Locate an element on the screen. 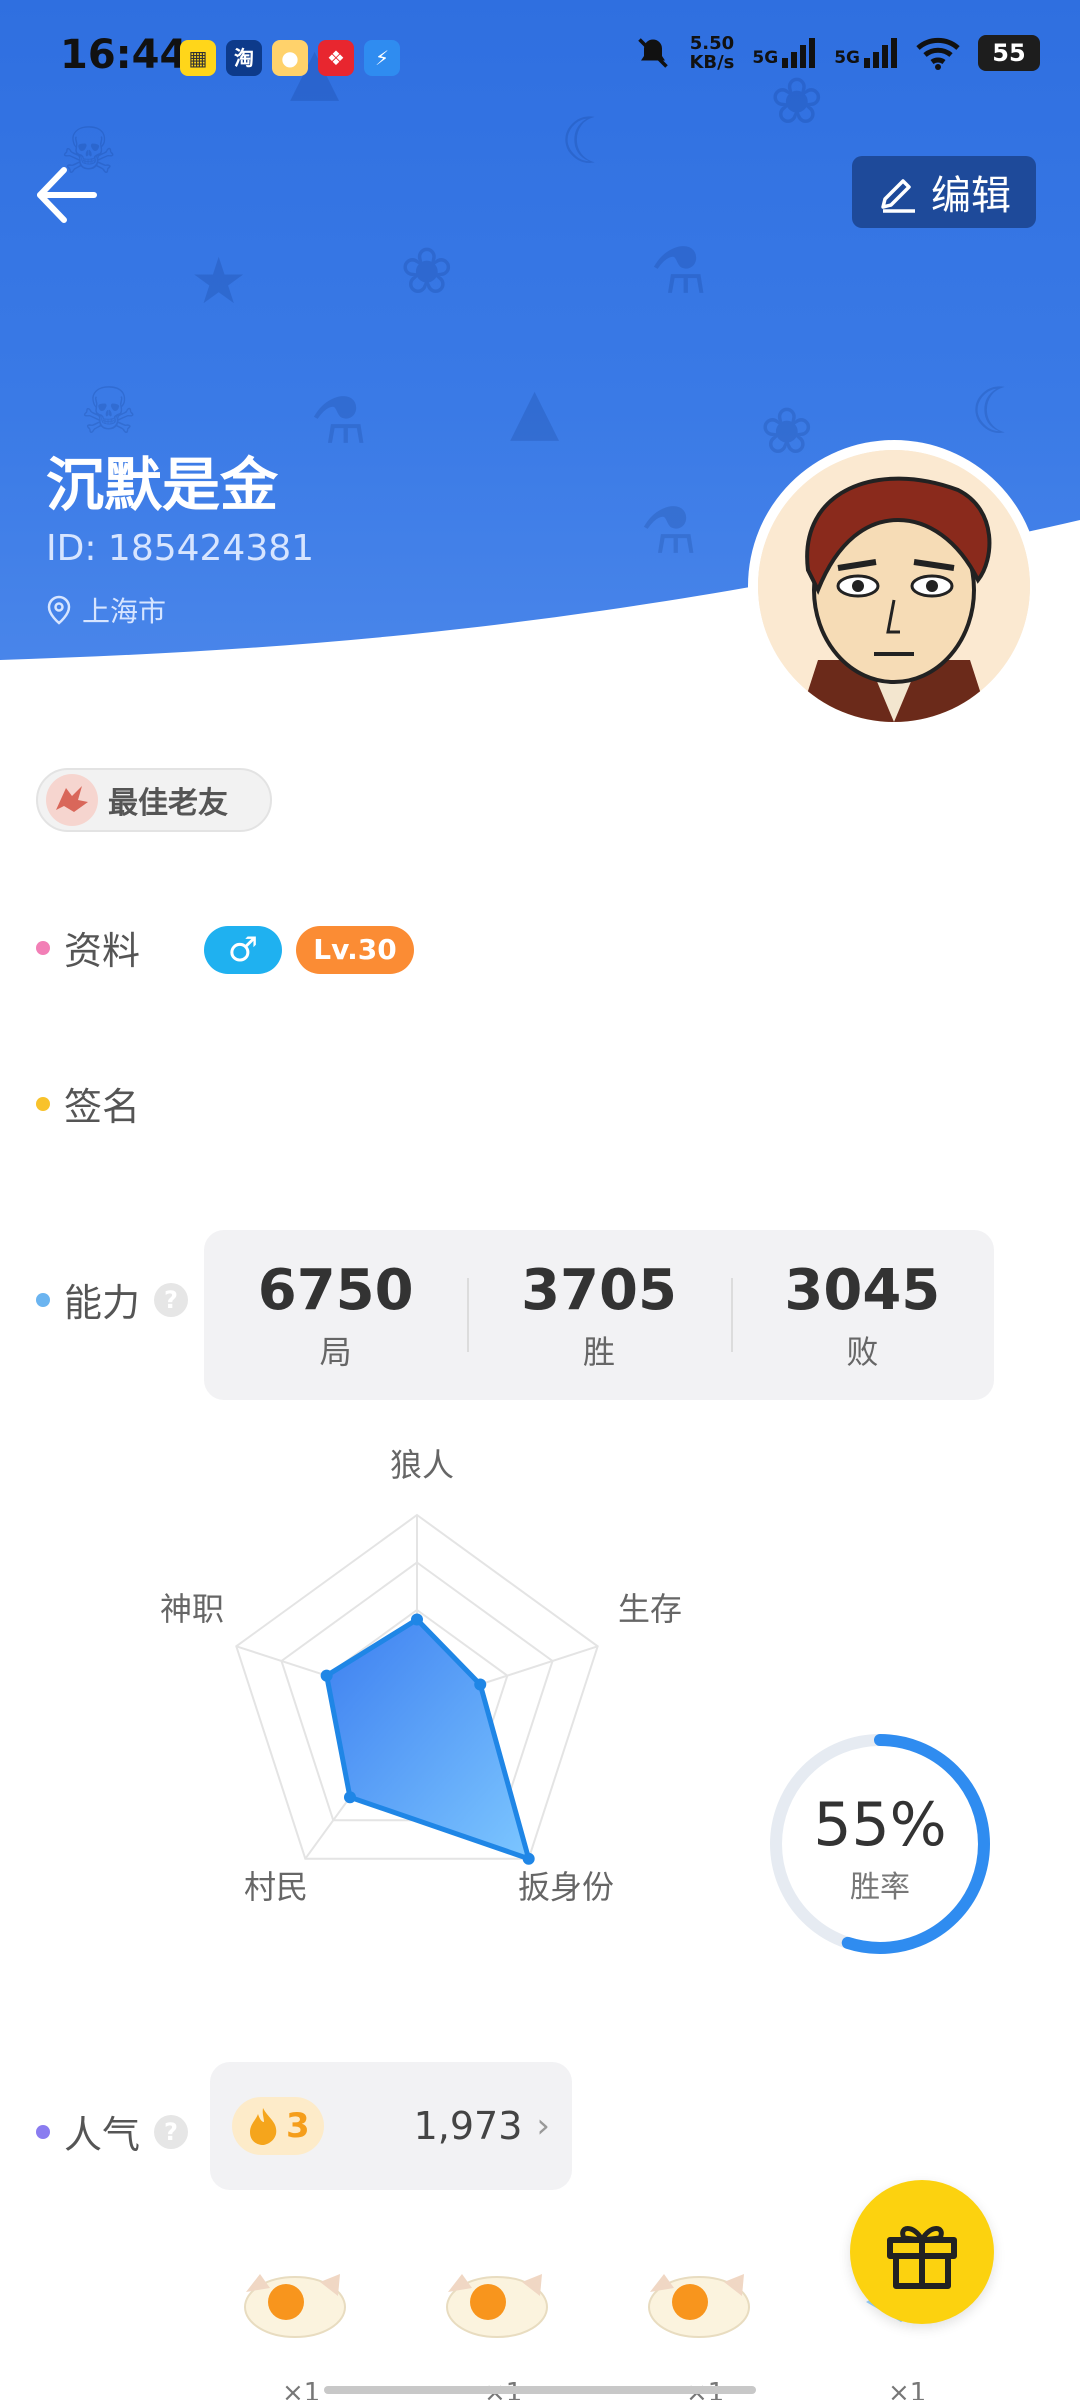 The image size is (1080, 2400). radar-label-werewolf: 狼人 is located at coordinates (422, 1465).